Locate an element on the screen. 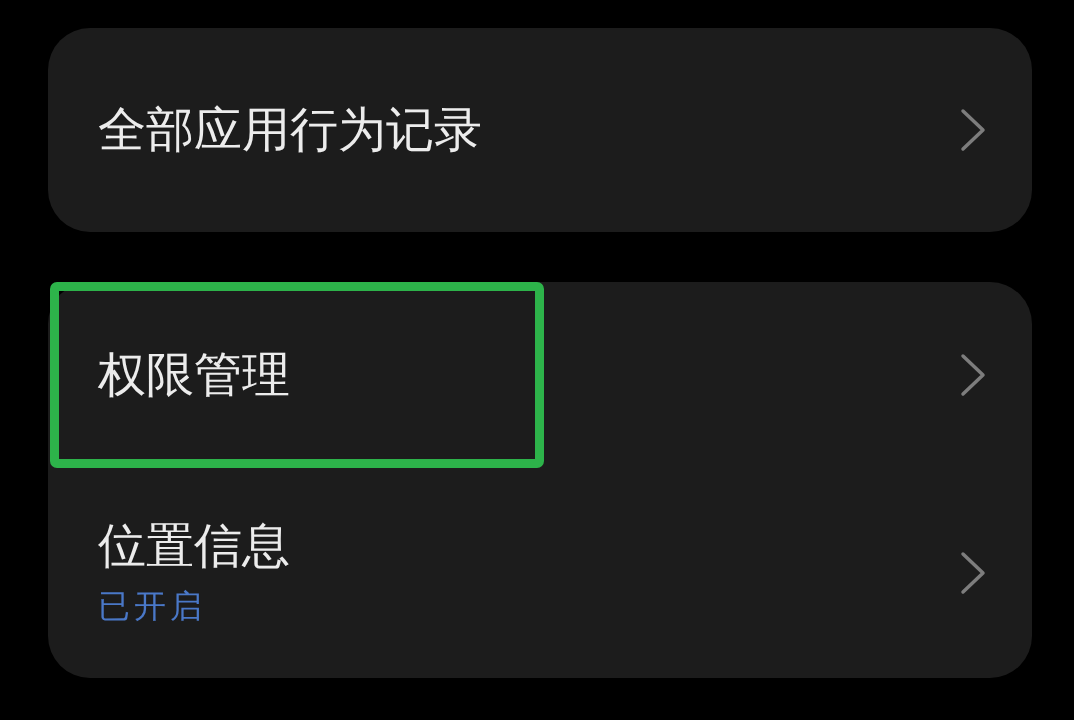 The image size is (1074, 720). item-title: 权限管理 is located at coordinates (194, 375).